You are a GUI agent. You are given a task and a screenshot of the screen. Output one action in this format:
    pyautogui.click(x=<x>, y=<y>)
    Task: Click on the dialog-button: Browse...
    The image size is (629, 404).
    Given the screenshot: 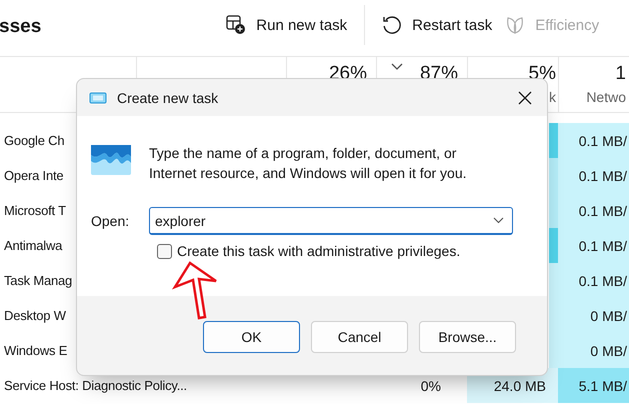 What is the action you would take?
    pyautogui.click(x=467, y=337)
    